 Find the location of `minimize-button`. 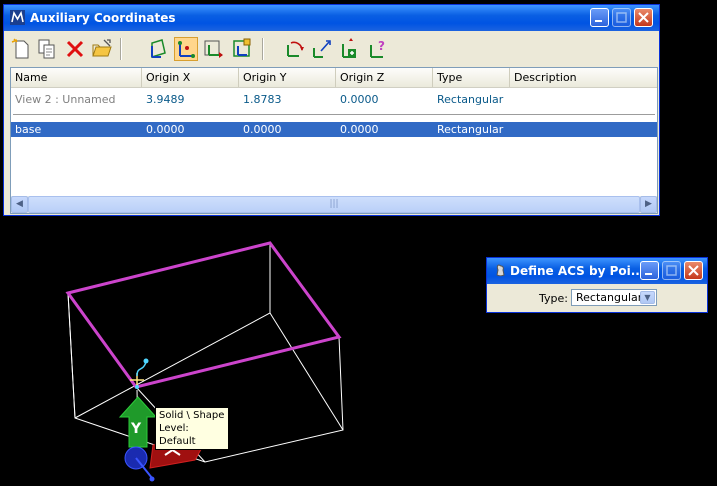

minimize-button is located at coordinates (649, 270).